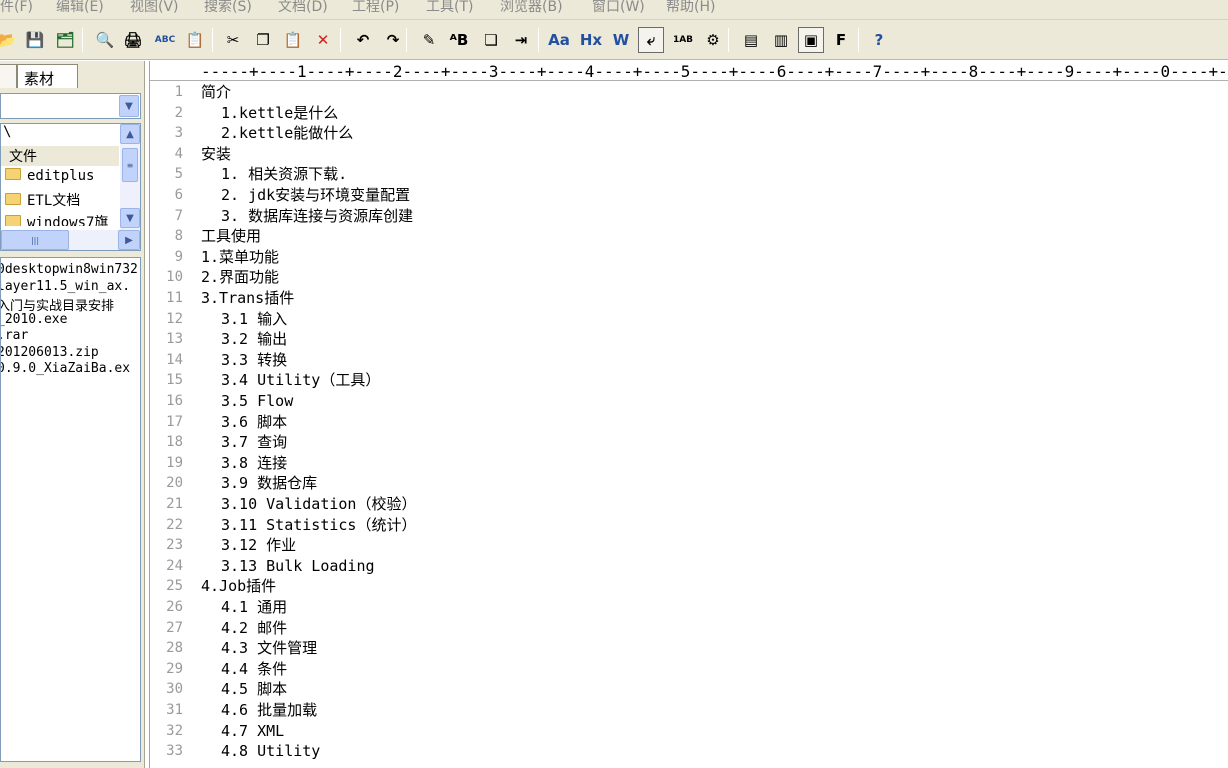 This screenshot has height=768, width=1228. What do you see at coordinates (307, 216) in the screenshot?
I see `text-line: 3. 数据库连接与资源库创建` at bounding box center [307, 216].